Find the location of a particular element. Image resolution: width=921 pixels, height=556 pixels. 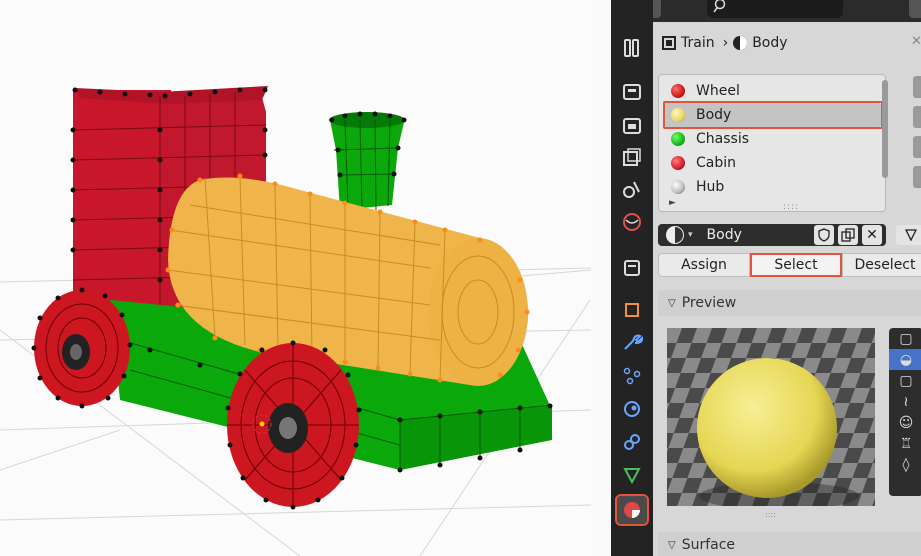

duplicate-material-button is located at coordinates (848, 235).